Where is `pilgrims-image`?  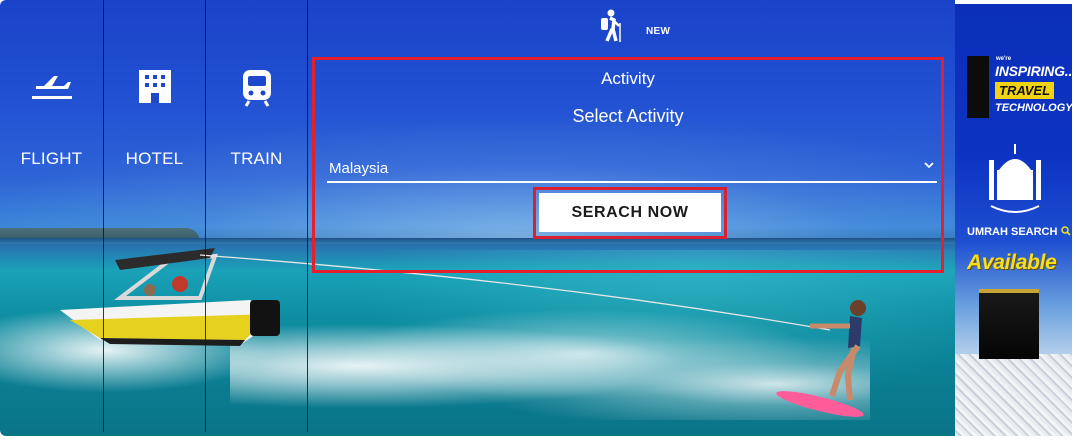 pilgrims-image is located at coordinates (1013, 395).